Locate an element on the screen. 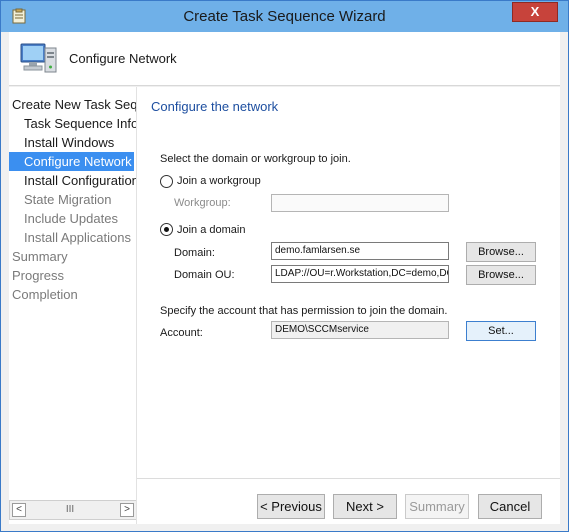 This screenshot has height=532, width=569. nav-item-install-windows: Install Windows is located at coordinates (72, 142).